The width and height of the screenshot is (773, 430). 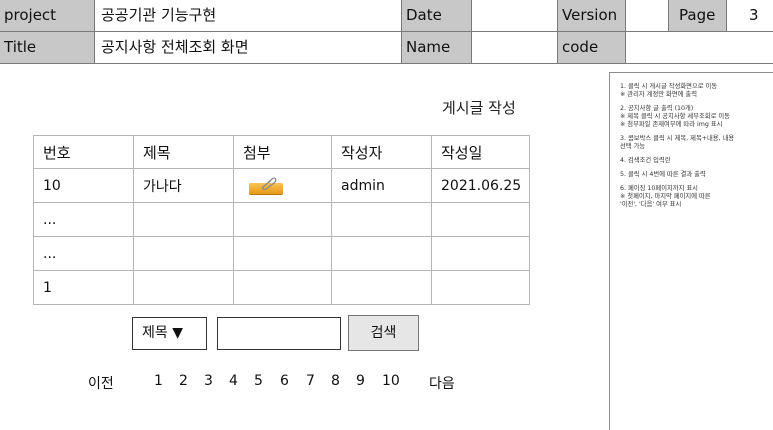 I want to click on version-label: Version, so click(x=592, y=16).